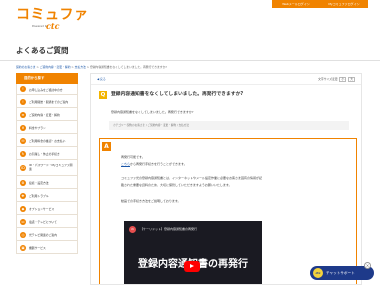  Describe the element at coordinates (133, 157) in the screenshot. I see `answer-text: 再発行可能です。` at that location.